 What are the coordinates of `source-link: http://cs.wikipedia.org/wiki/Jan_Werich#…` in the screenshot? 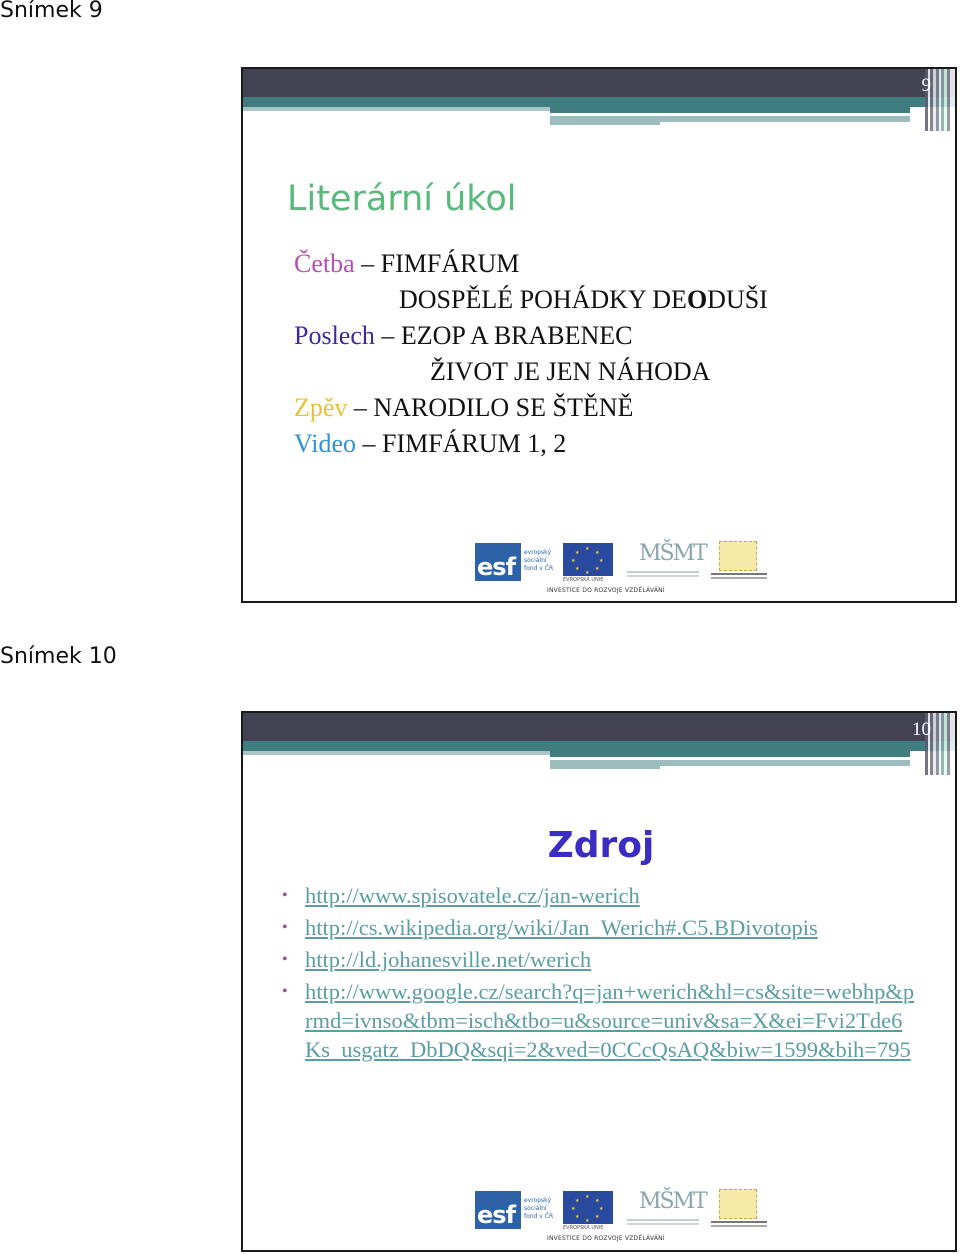 It's located at (561, 927).